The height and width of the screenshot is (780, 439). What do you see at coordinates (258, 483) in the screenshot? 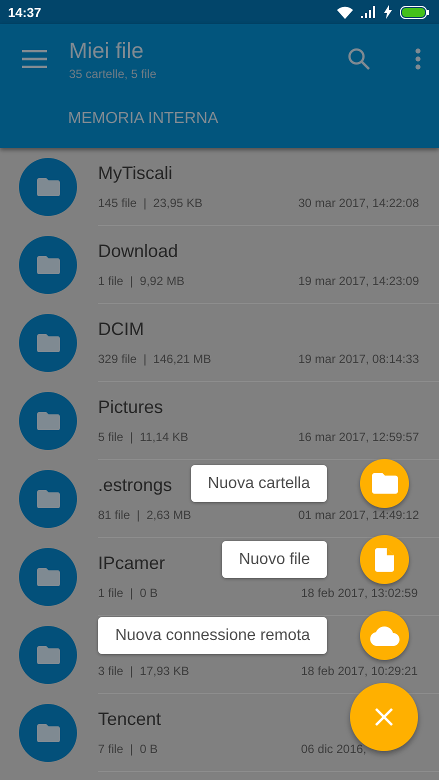
I see `action-label: Nuova cartella` at bounding box center [258, 483].